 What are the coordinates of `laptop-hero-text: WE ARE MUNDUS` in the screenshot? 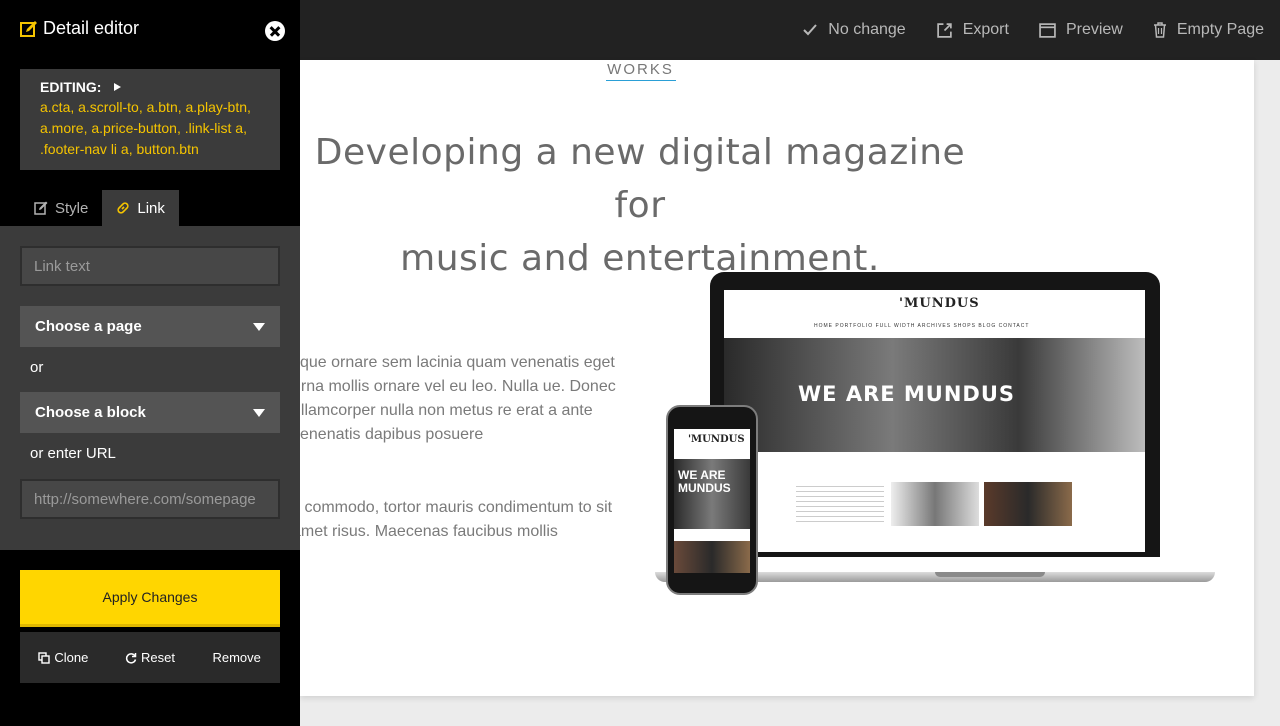 It's located at (907, 394).